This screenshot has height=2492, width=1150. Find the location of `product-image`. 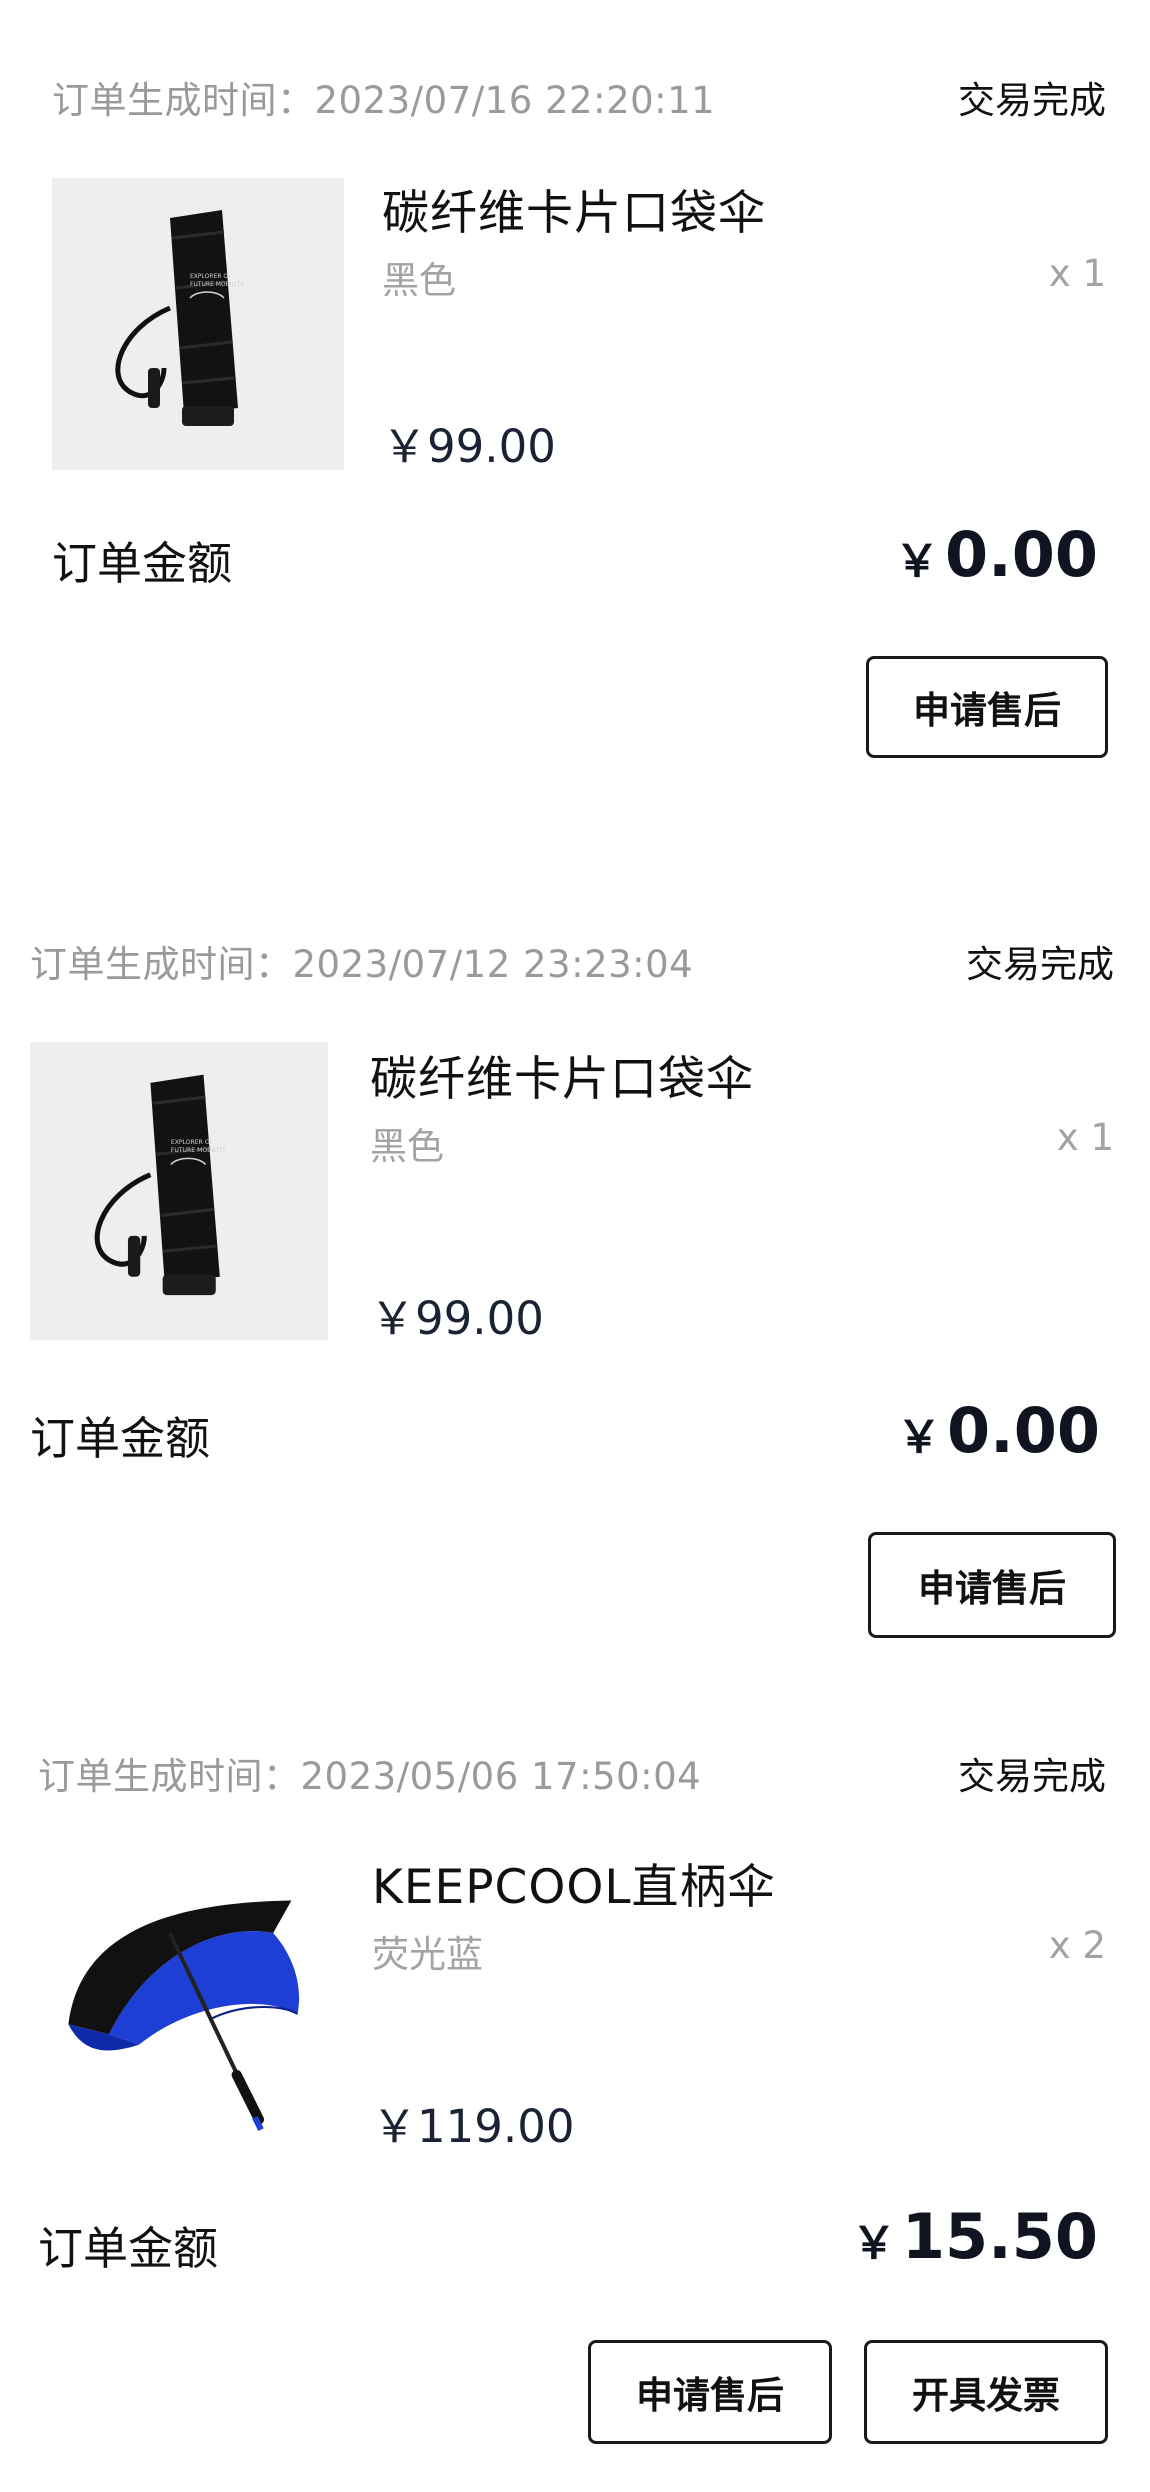

product-image is located at coordinates (186, 2010).